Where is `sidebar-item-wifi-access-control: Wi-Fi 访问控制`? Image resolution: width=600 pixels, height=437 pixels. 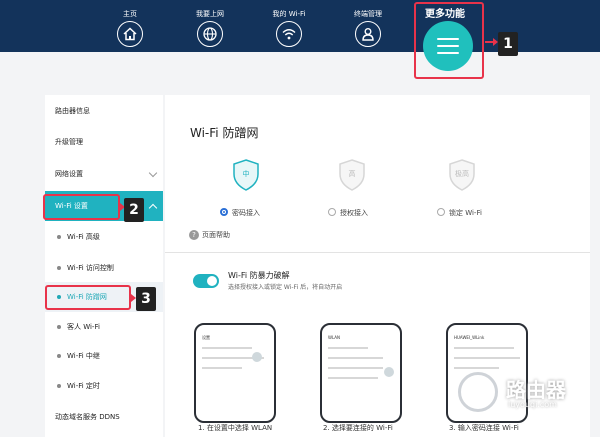
sidebar-item-wifi-access-control: Wi-Fi 访问控制 is located at coordinates (104, 268).